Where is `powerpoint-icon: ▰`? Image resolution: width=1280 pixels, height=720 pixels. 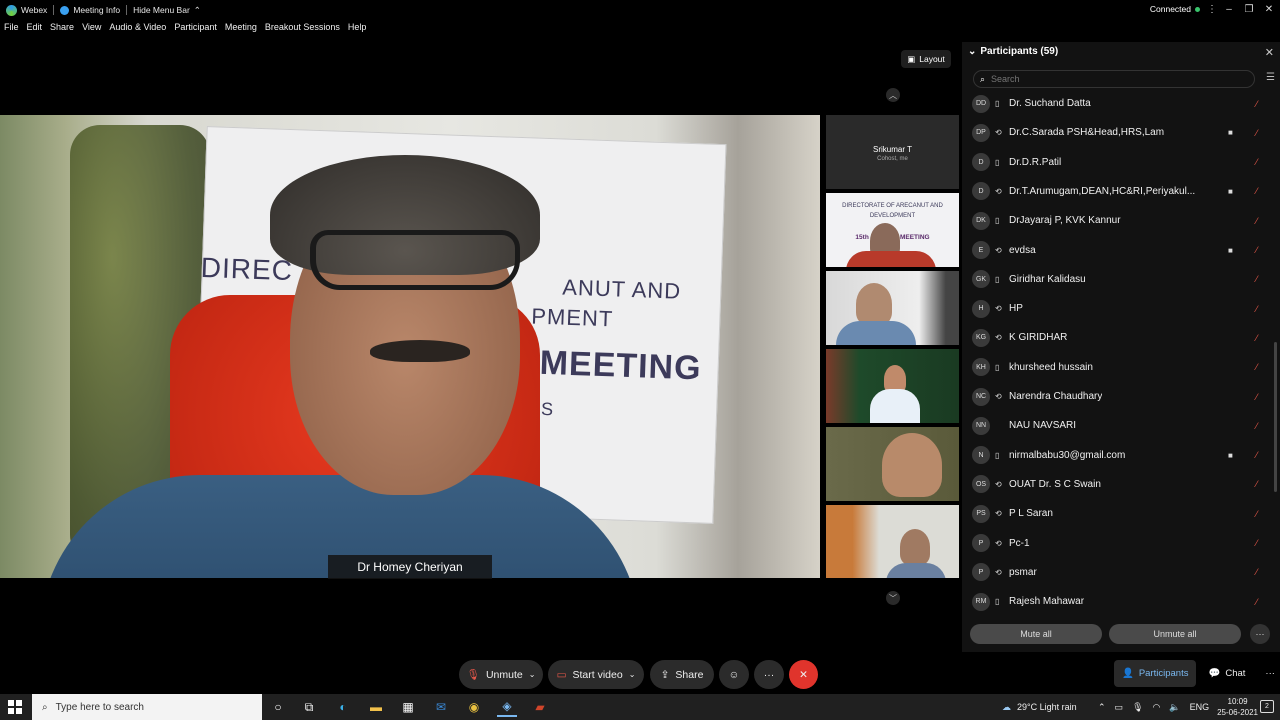
powerpoint-icon: ▰ is located at coordinates (540, 707).